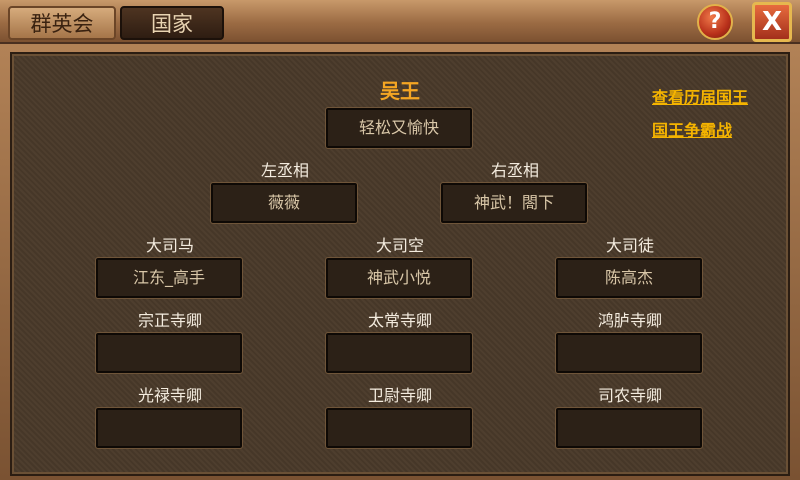 This screenshot has height=480, width=800. I want to click on official-title: 鸿胪寺卿, so click(629, 320).